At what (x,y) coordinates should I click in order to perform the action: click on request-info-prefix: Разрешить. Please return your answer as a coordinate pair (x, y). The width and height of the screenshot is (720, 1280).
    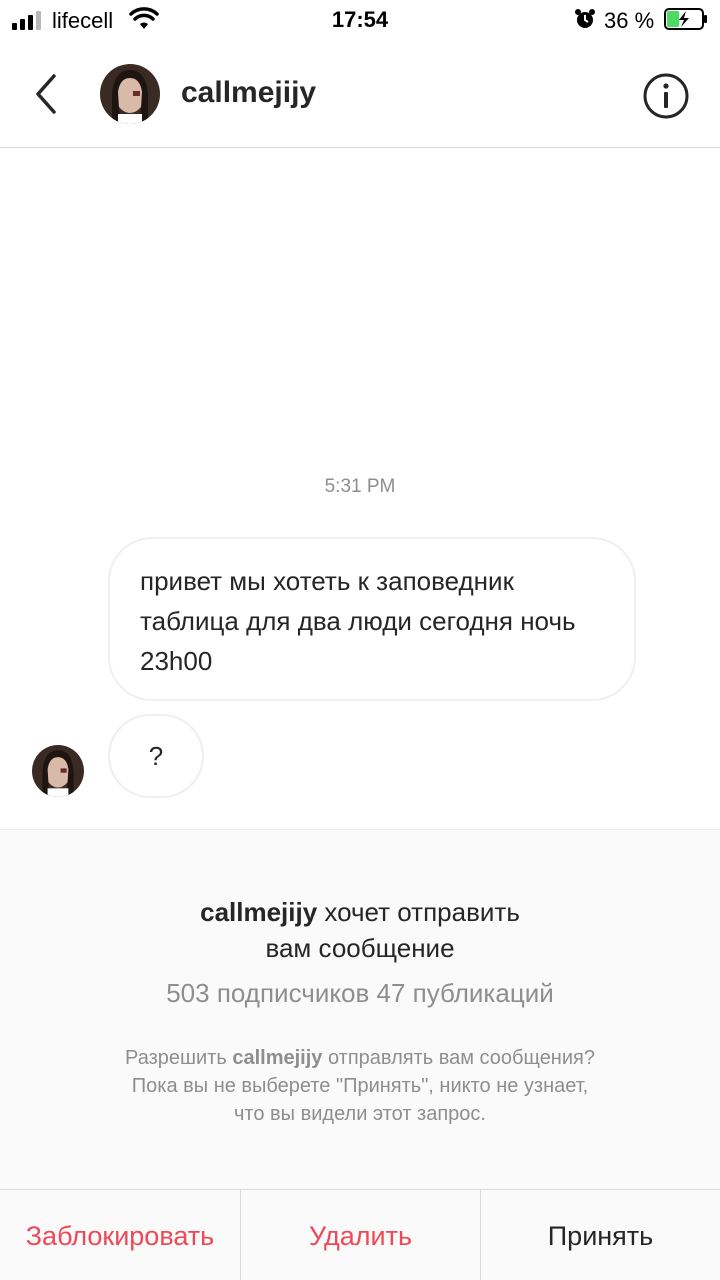
    Looking at the image, I should click on (179, 1058).